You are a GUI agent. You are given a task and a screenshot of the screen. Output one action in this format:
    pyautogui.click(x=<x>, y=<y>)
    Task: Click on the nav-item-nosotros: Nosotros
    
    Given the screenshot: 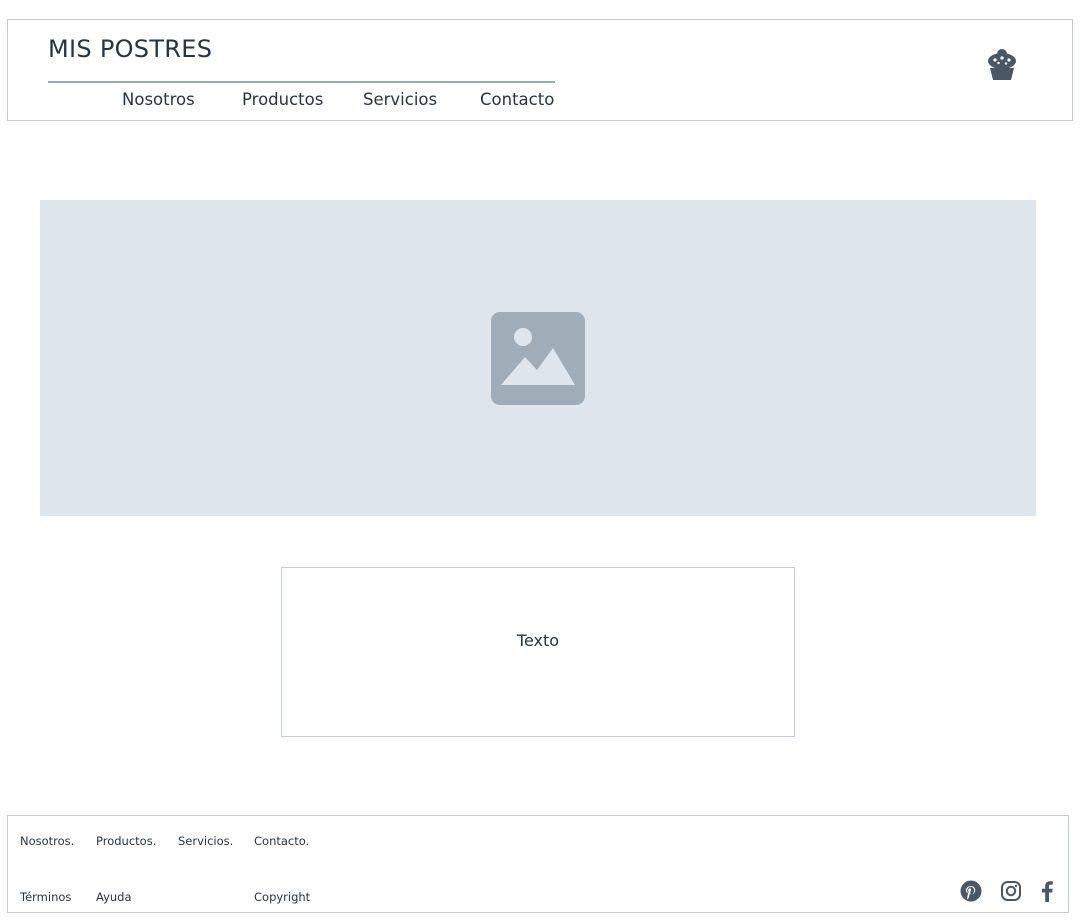 What is the action you would take?
    pyautogui.click(x=158, y=99)
    